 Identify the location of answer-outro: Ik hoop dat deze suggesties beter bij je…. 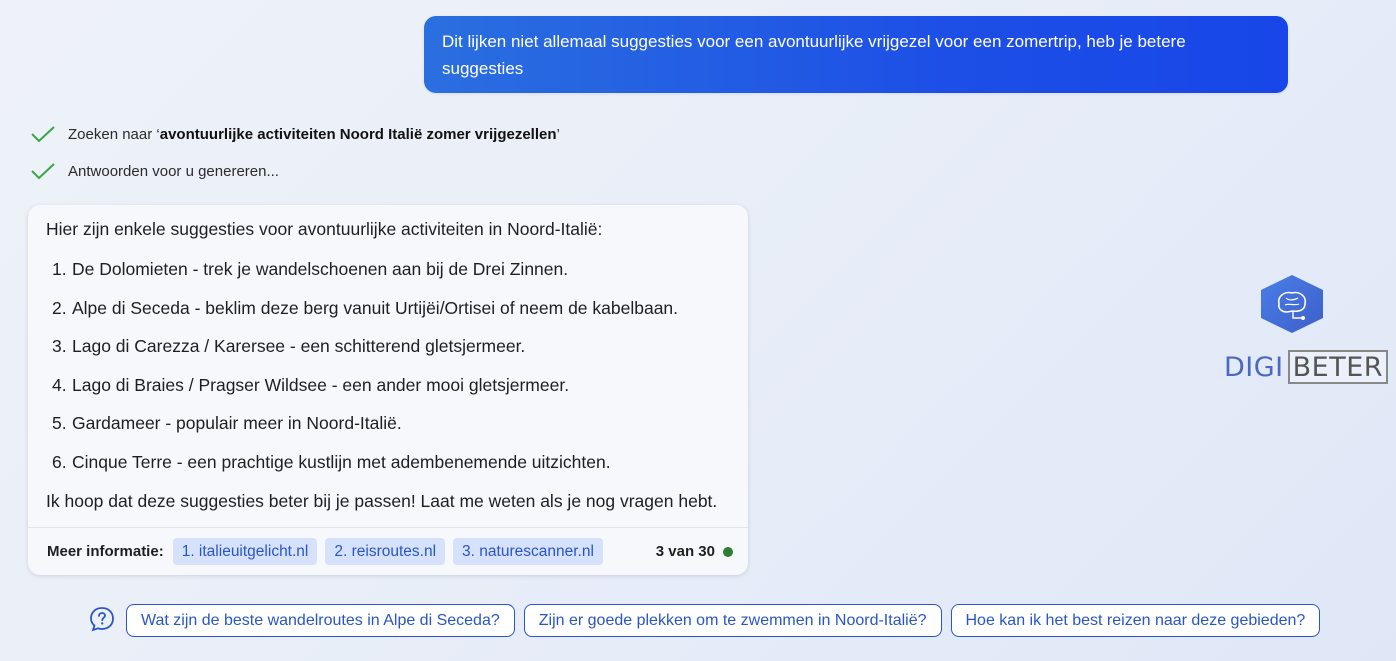
(382, 501).